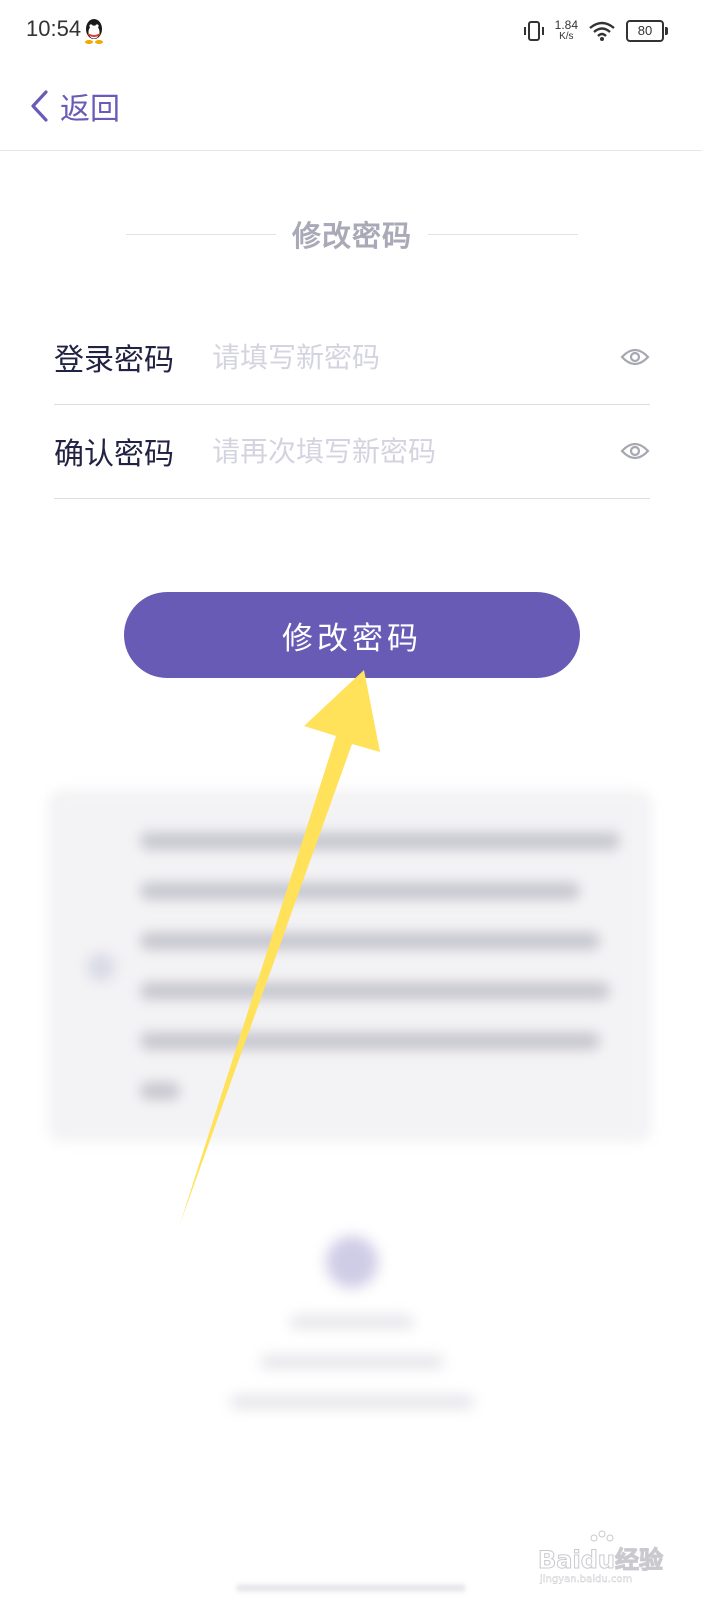 The height and width of the screenshot is (1600, 702). Describe the element at coordinates (351, 32) in the screenshot. I see `status-bar: 10:54 1.84 K/s 80` at that location.